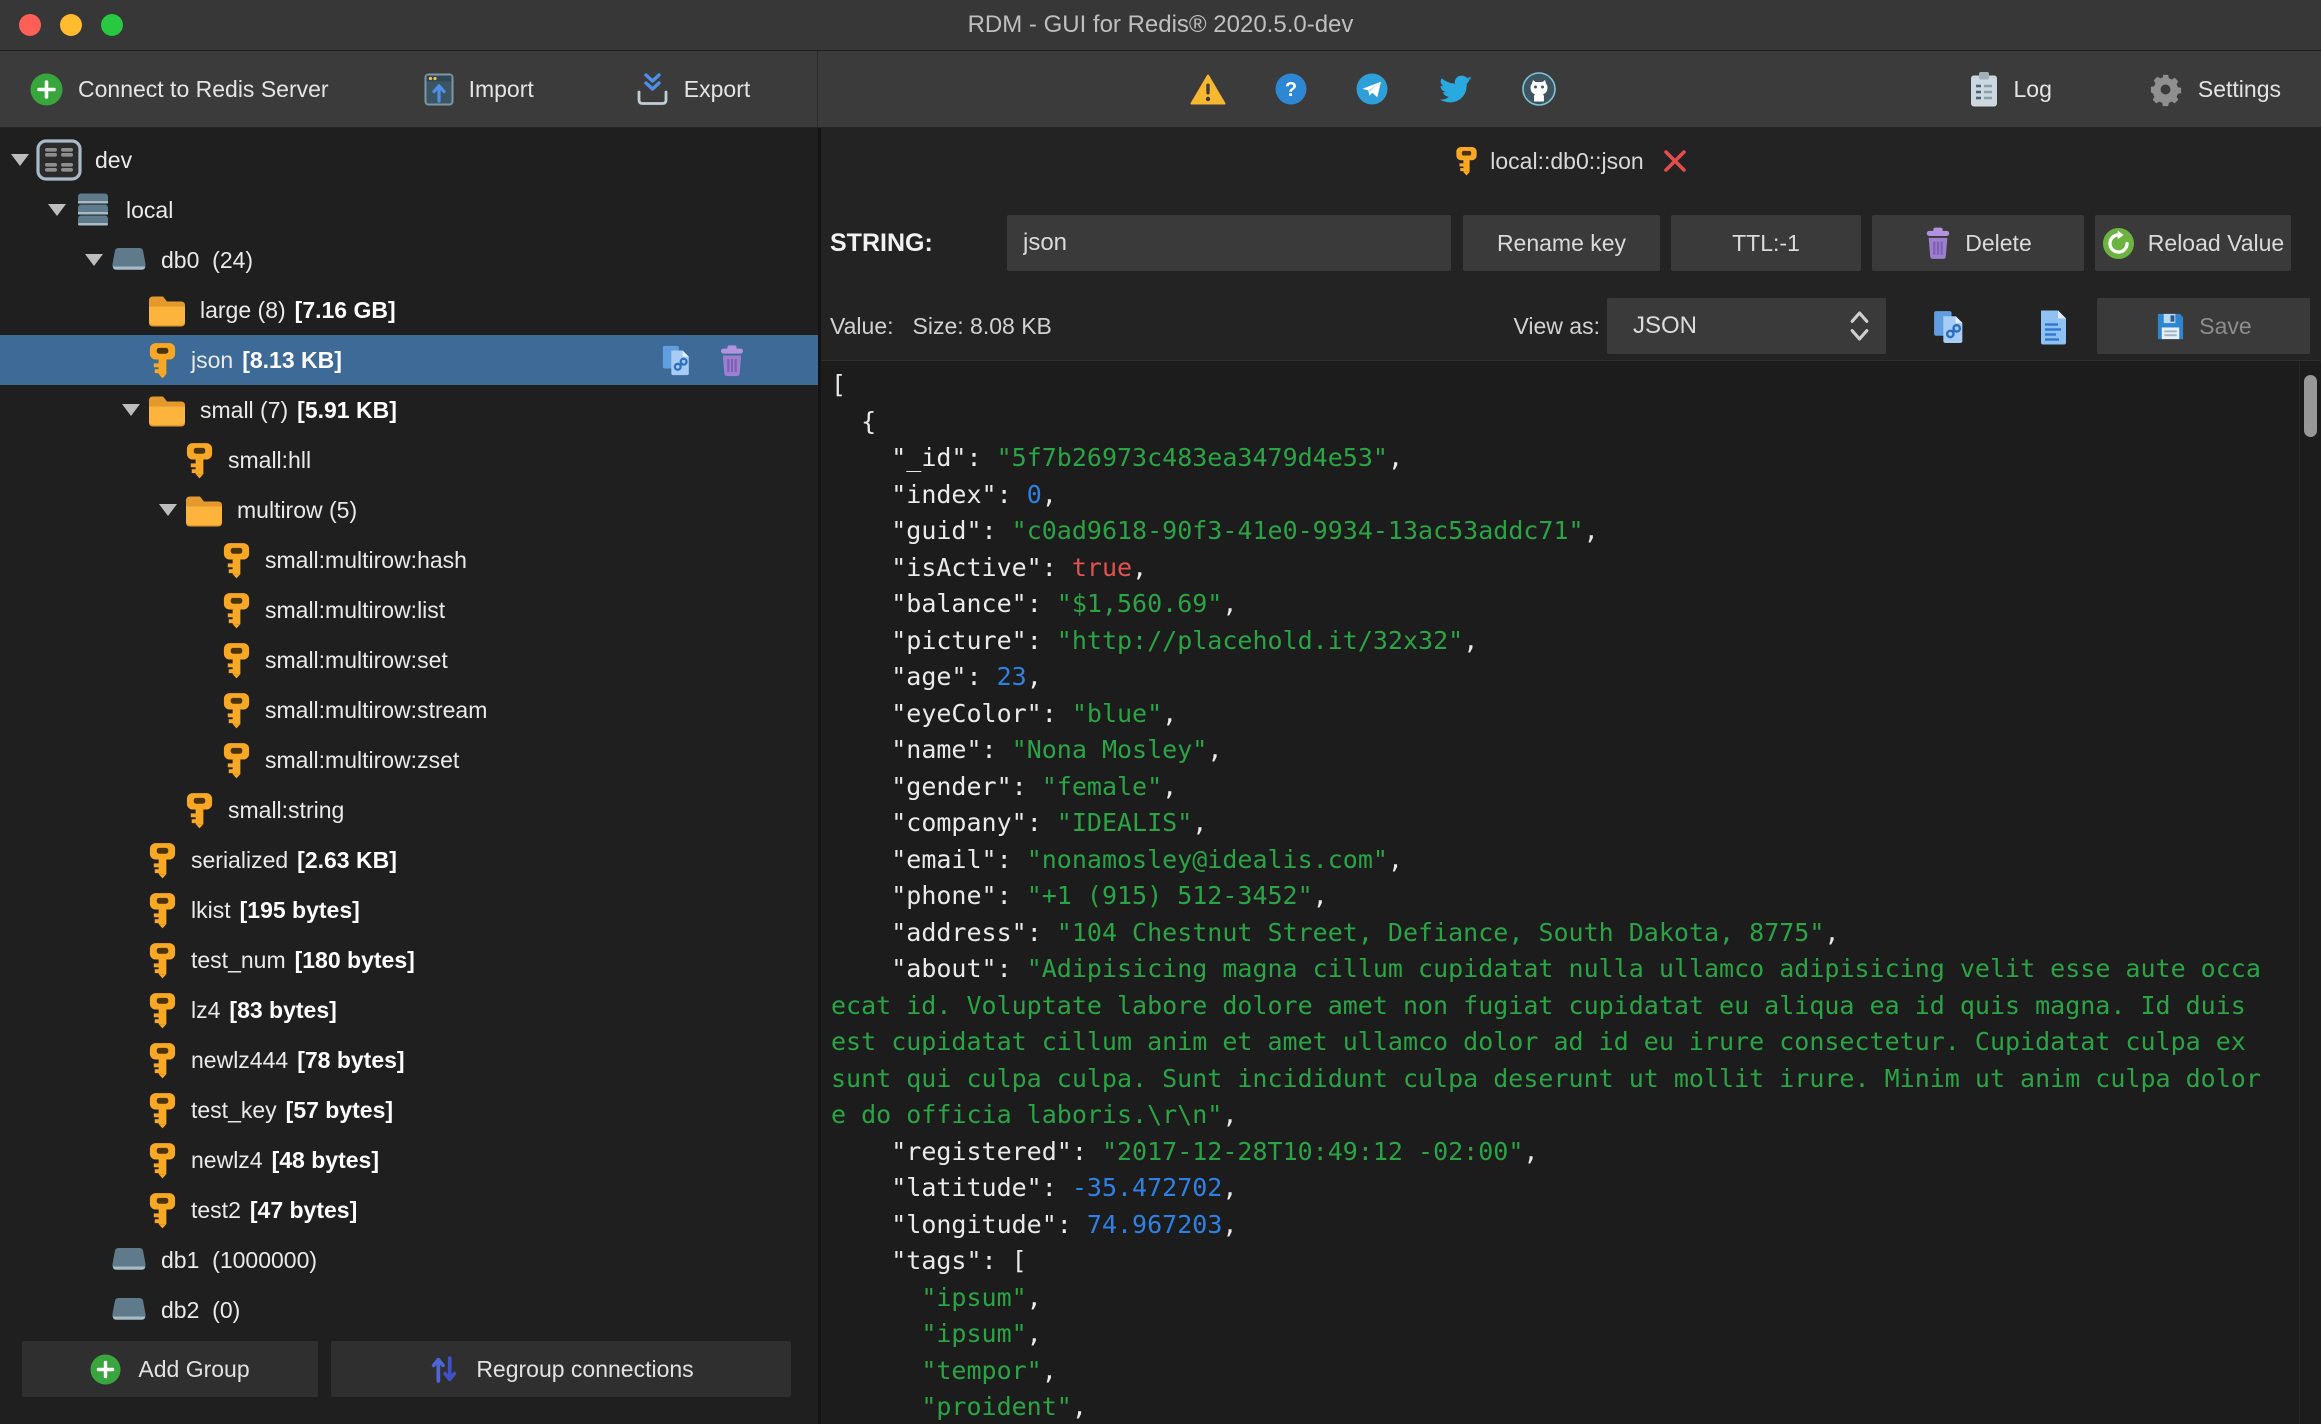 Image resolution: width=2321 pixels, height=1424 pixels. Describe the element at coordinates (1147, 859) in the screenshot. I see `code-line: "email": "nonamosley@idealis.com",` at that location.